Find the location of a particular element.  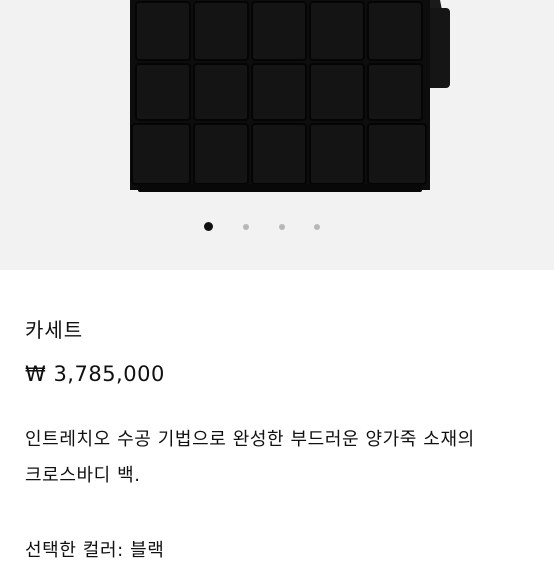

product-description: 인트레치오 수공 기법으로 완성한 부드러운 양가죽 소재의 크로스바디 백. is located at coordinates (285, 458).